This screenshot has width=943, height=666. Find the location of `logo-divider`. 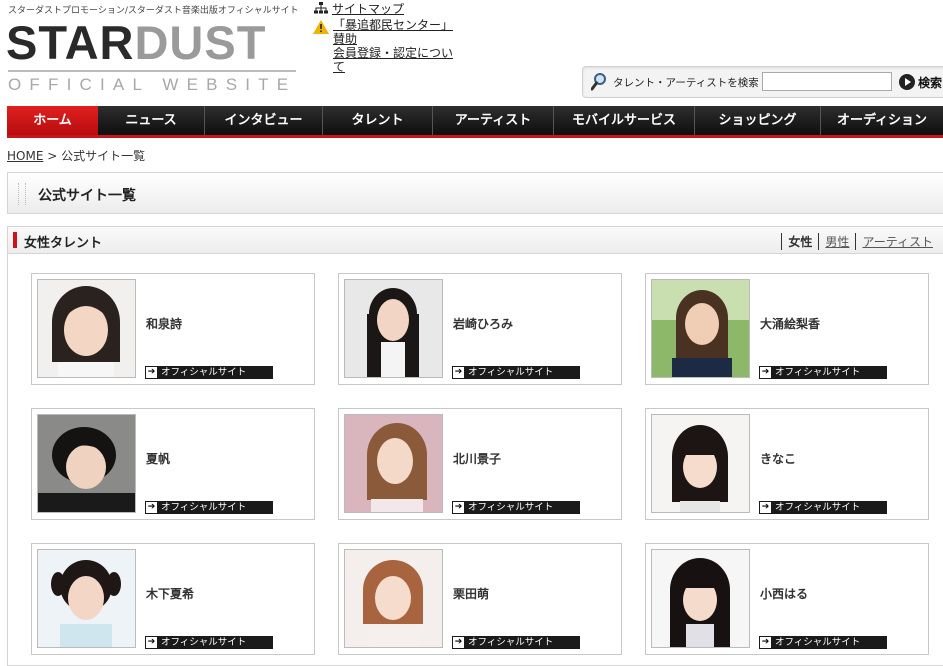

logo-divider is located at coordinates (152, 71).